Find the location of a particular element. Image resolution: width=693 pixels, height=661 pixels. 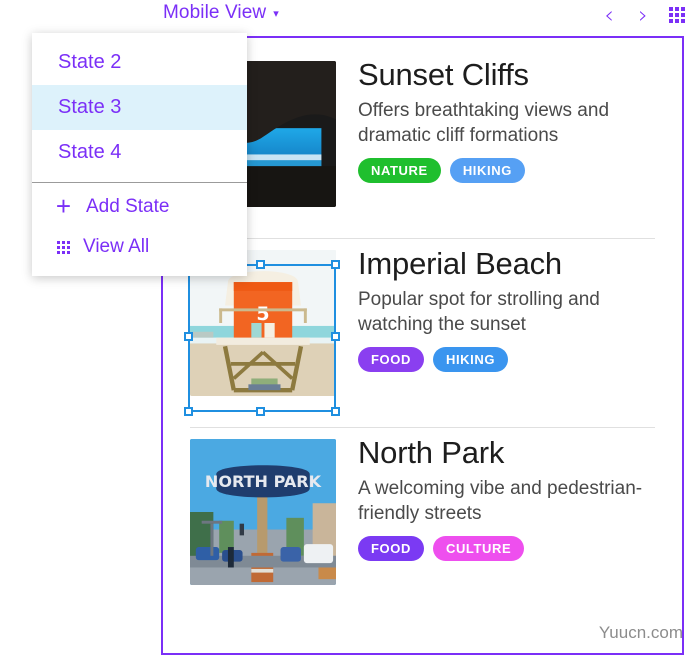

view-all-label: View All is located at coordinates (116, 246).